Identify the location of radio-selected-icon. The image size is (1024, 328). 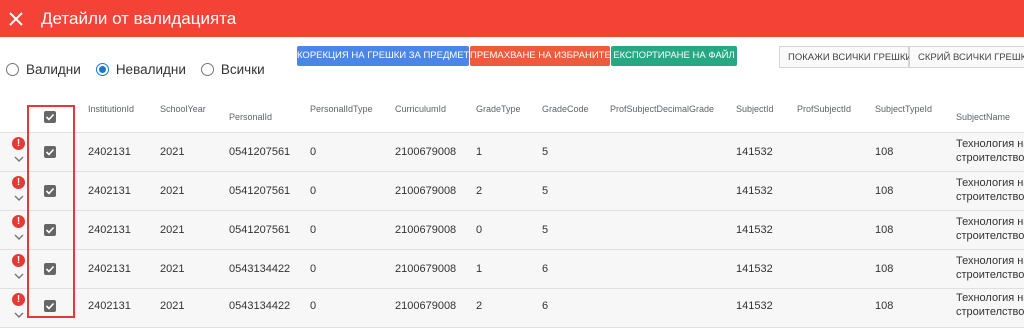
(102, 69).